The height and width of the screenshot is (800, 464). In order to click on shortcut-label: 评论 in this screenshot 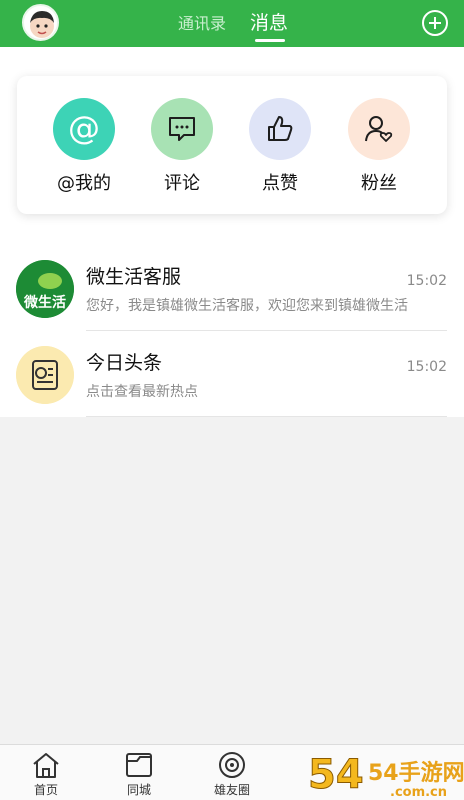, I will do `click(182, 183)`.